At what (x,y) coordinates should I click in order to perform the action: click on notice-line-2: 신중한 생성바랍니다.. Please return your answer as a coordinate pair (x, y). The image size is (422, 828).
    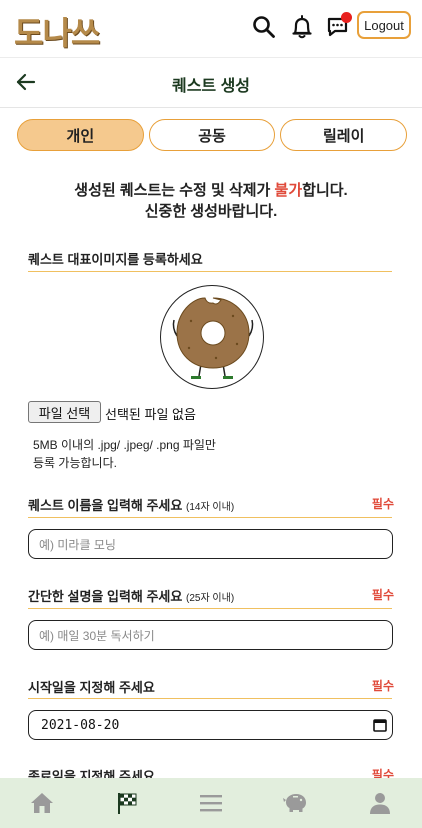
    Looking at the image, I should click on (211, 211).